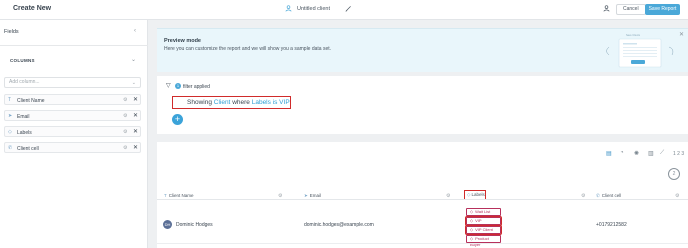  What do you see at coordinates (199, 102) in the screenshot?
I see `filter-prefix: Showing` at bounding box center [199, 102].